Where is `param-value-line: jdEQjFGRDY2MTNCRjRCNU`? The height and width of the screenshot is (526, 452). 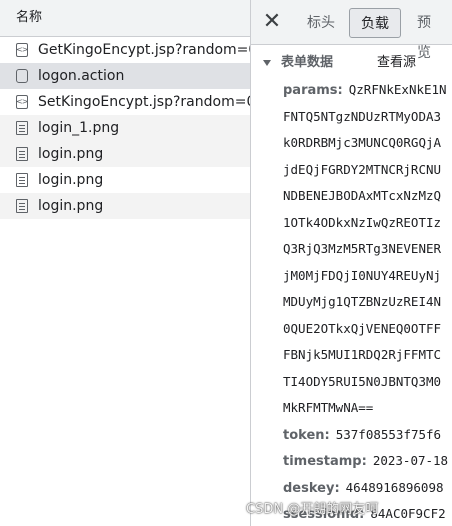
param-value-line: jdEQjFGRDY2MTNCRjRCNU is located at coordinates (362, 169).